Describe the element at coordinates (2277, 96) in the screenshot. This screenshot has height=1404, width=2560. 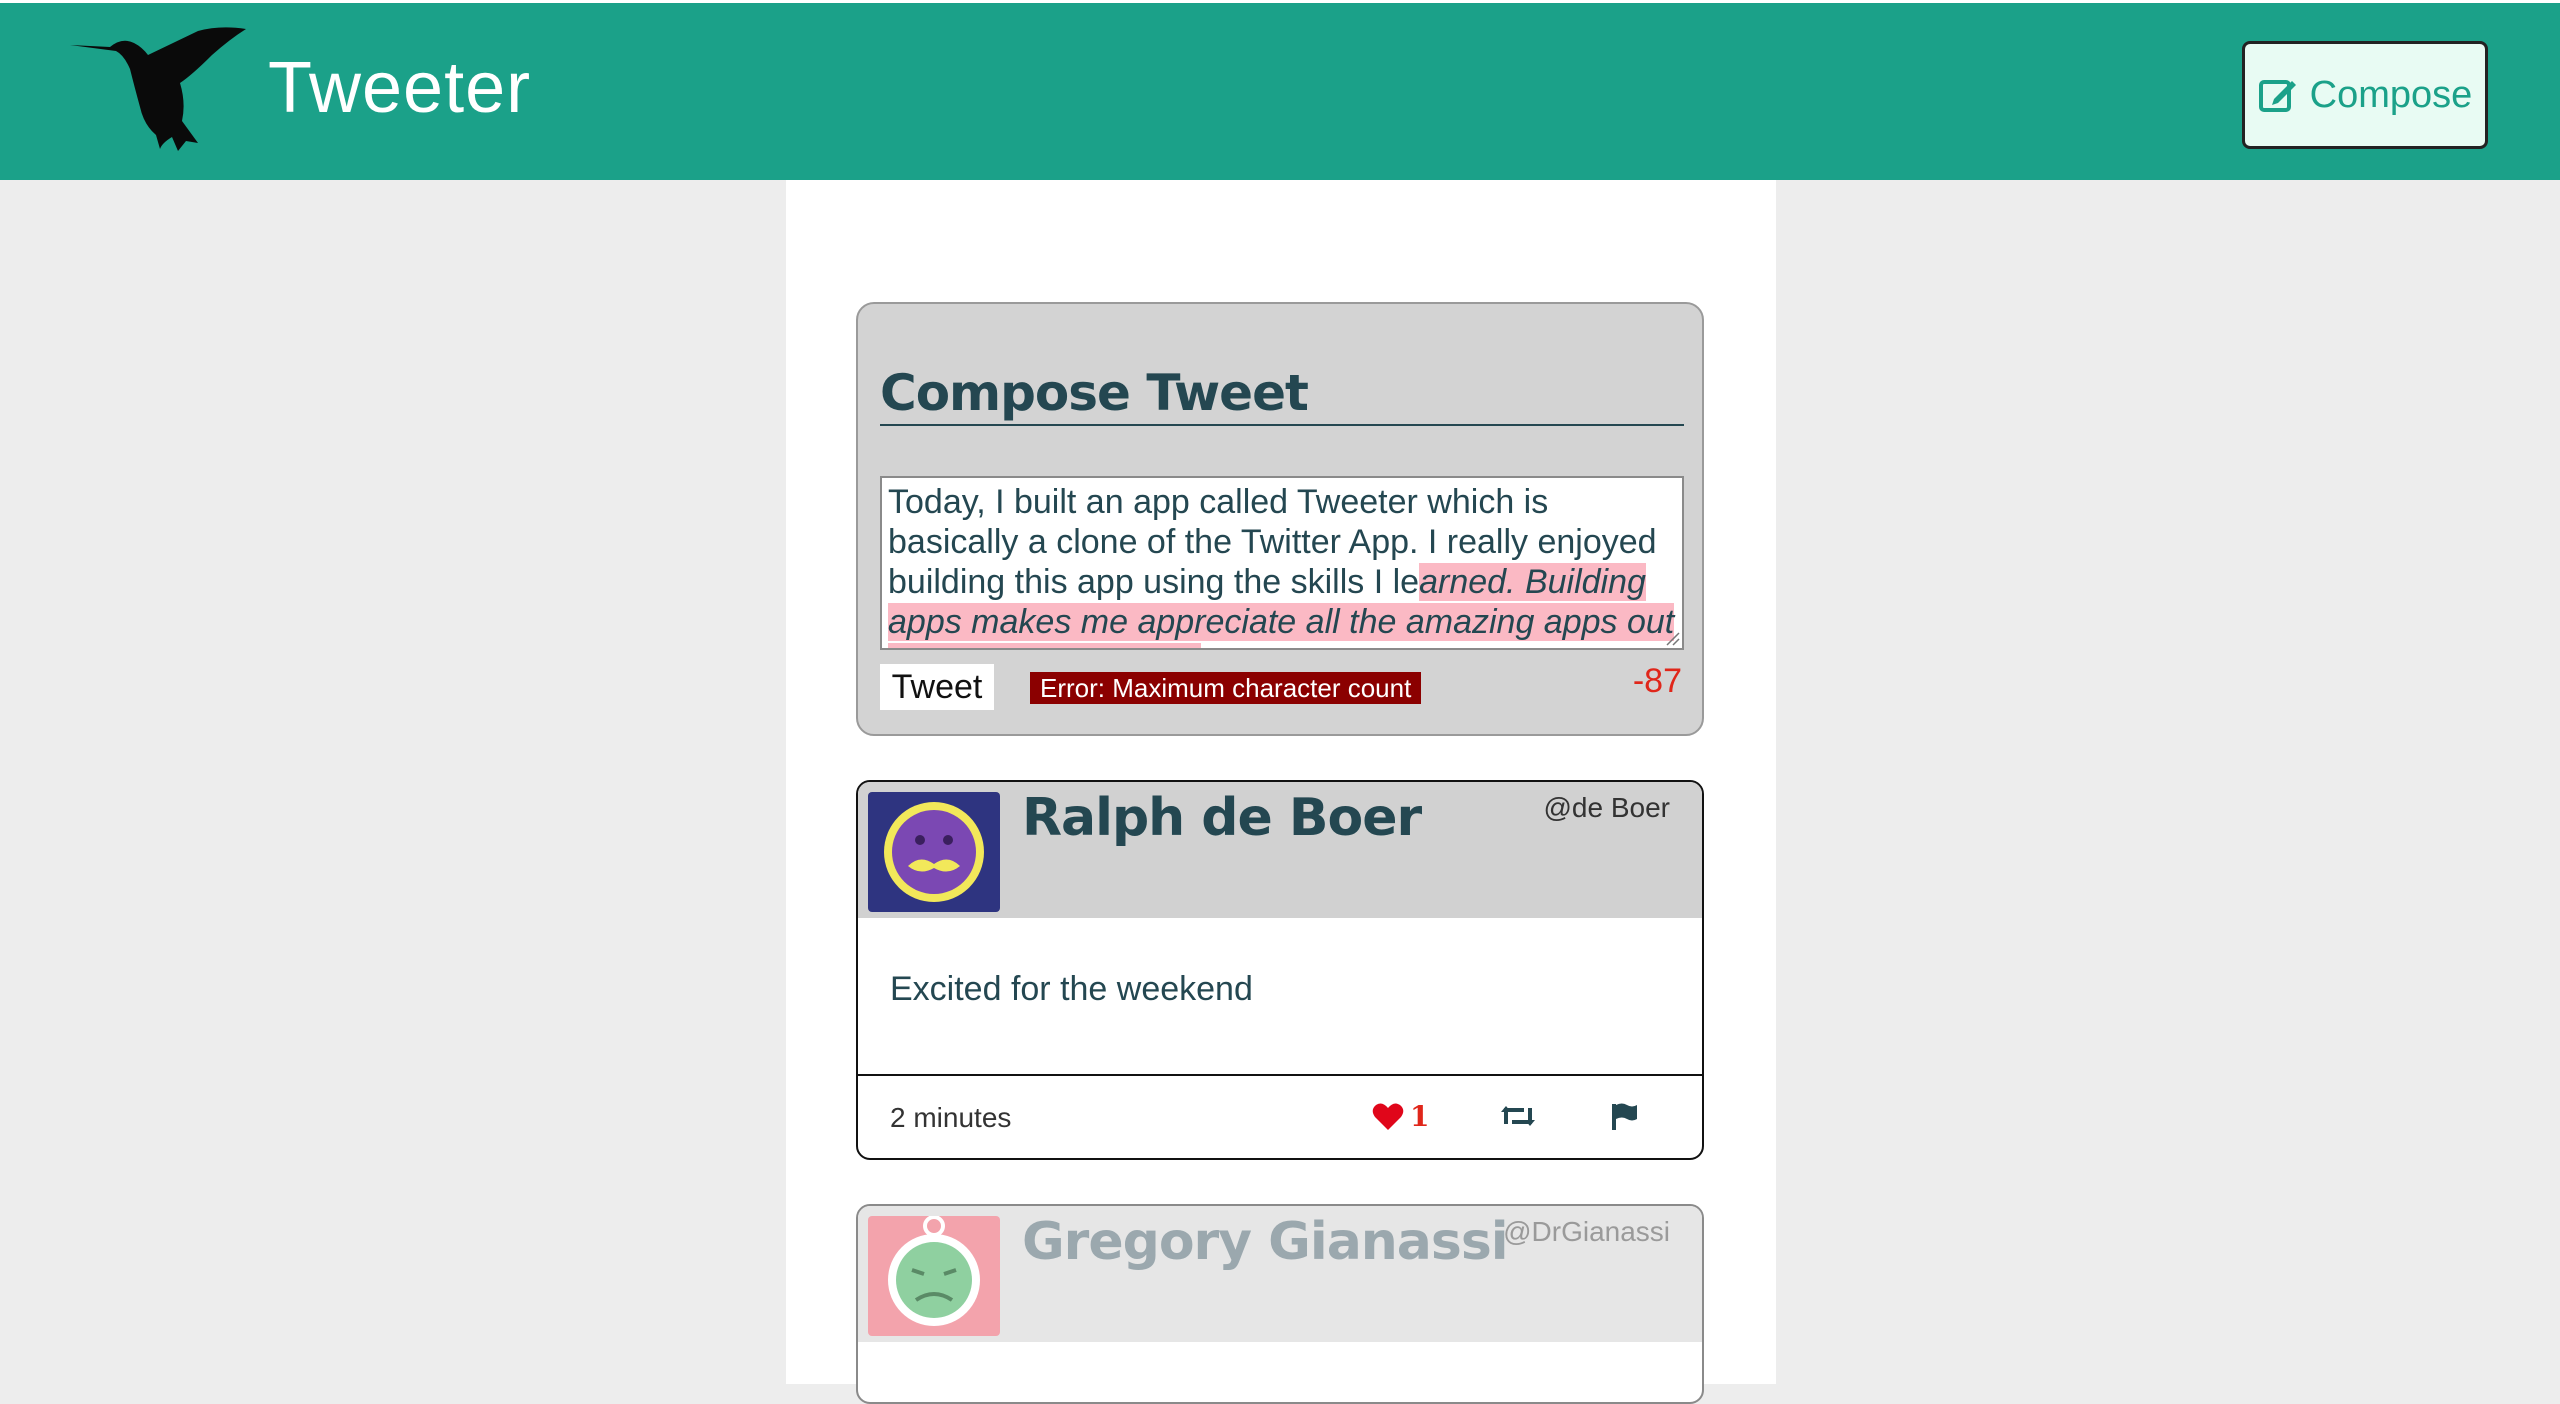
I see `edit-icon` at that location.